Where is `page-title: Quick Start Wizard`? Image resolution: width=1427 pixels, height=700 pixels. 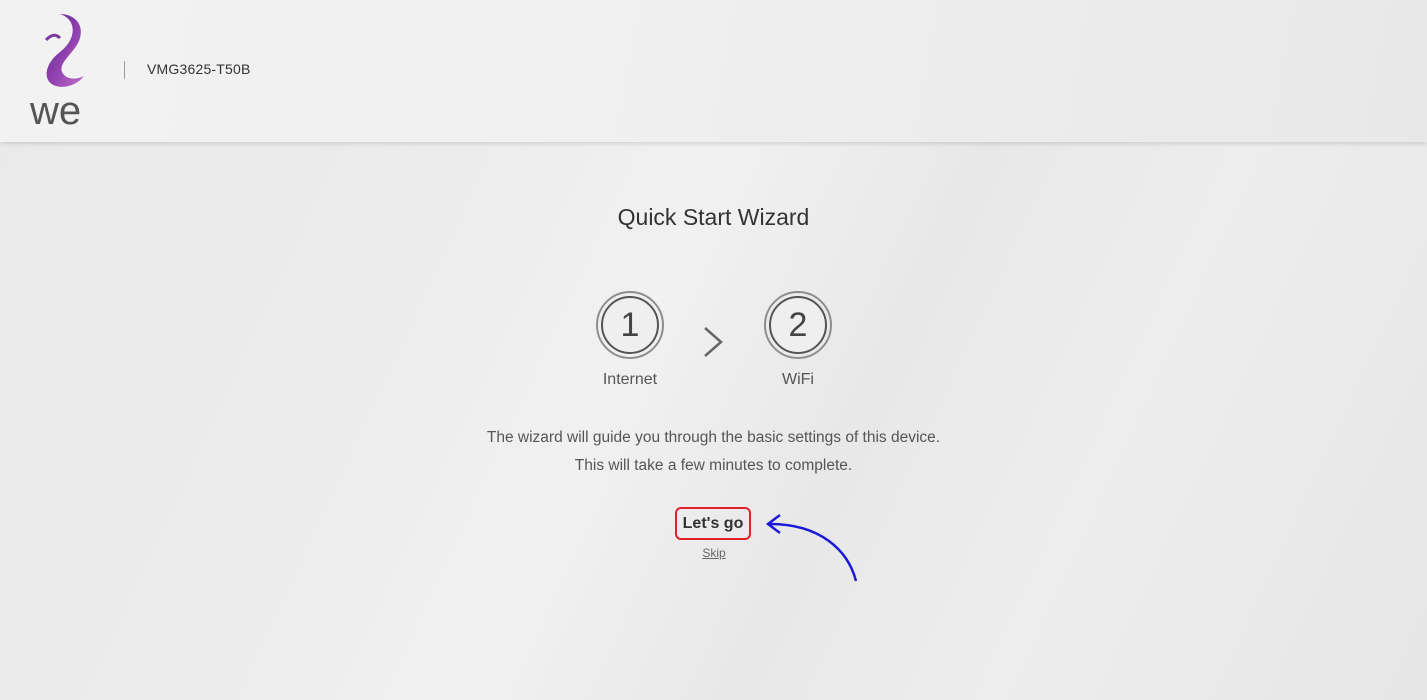
page-title: Quick Start Wizard is located at coordinates (713, 217).